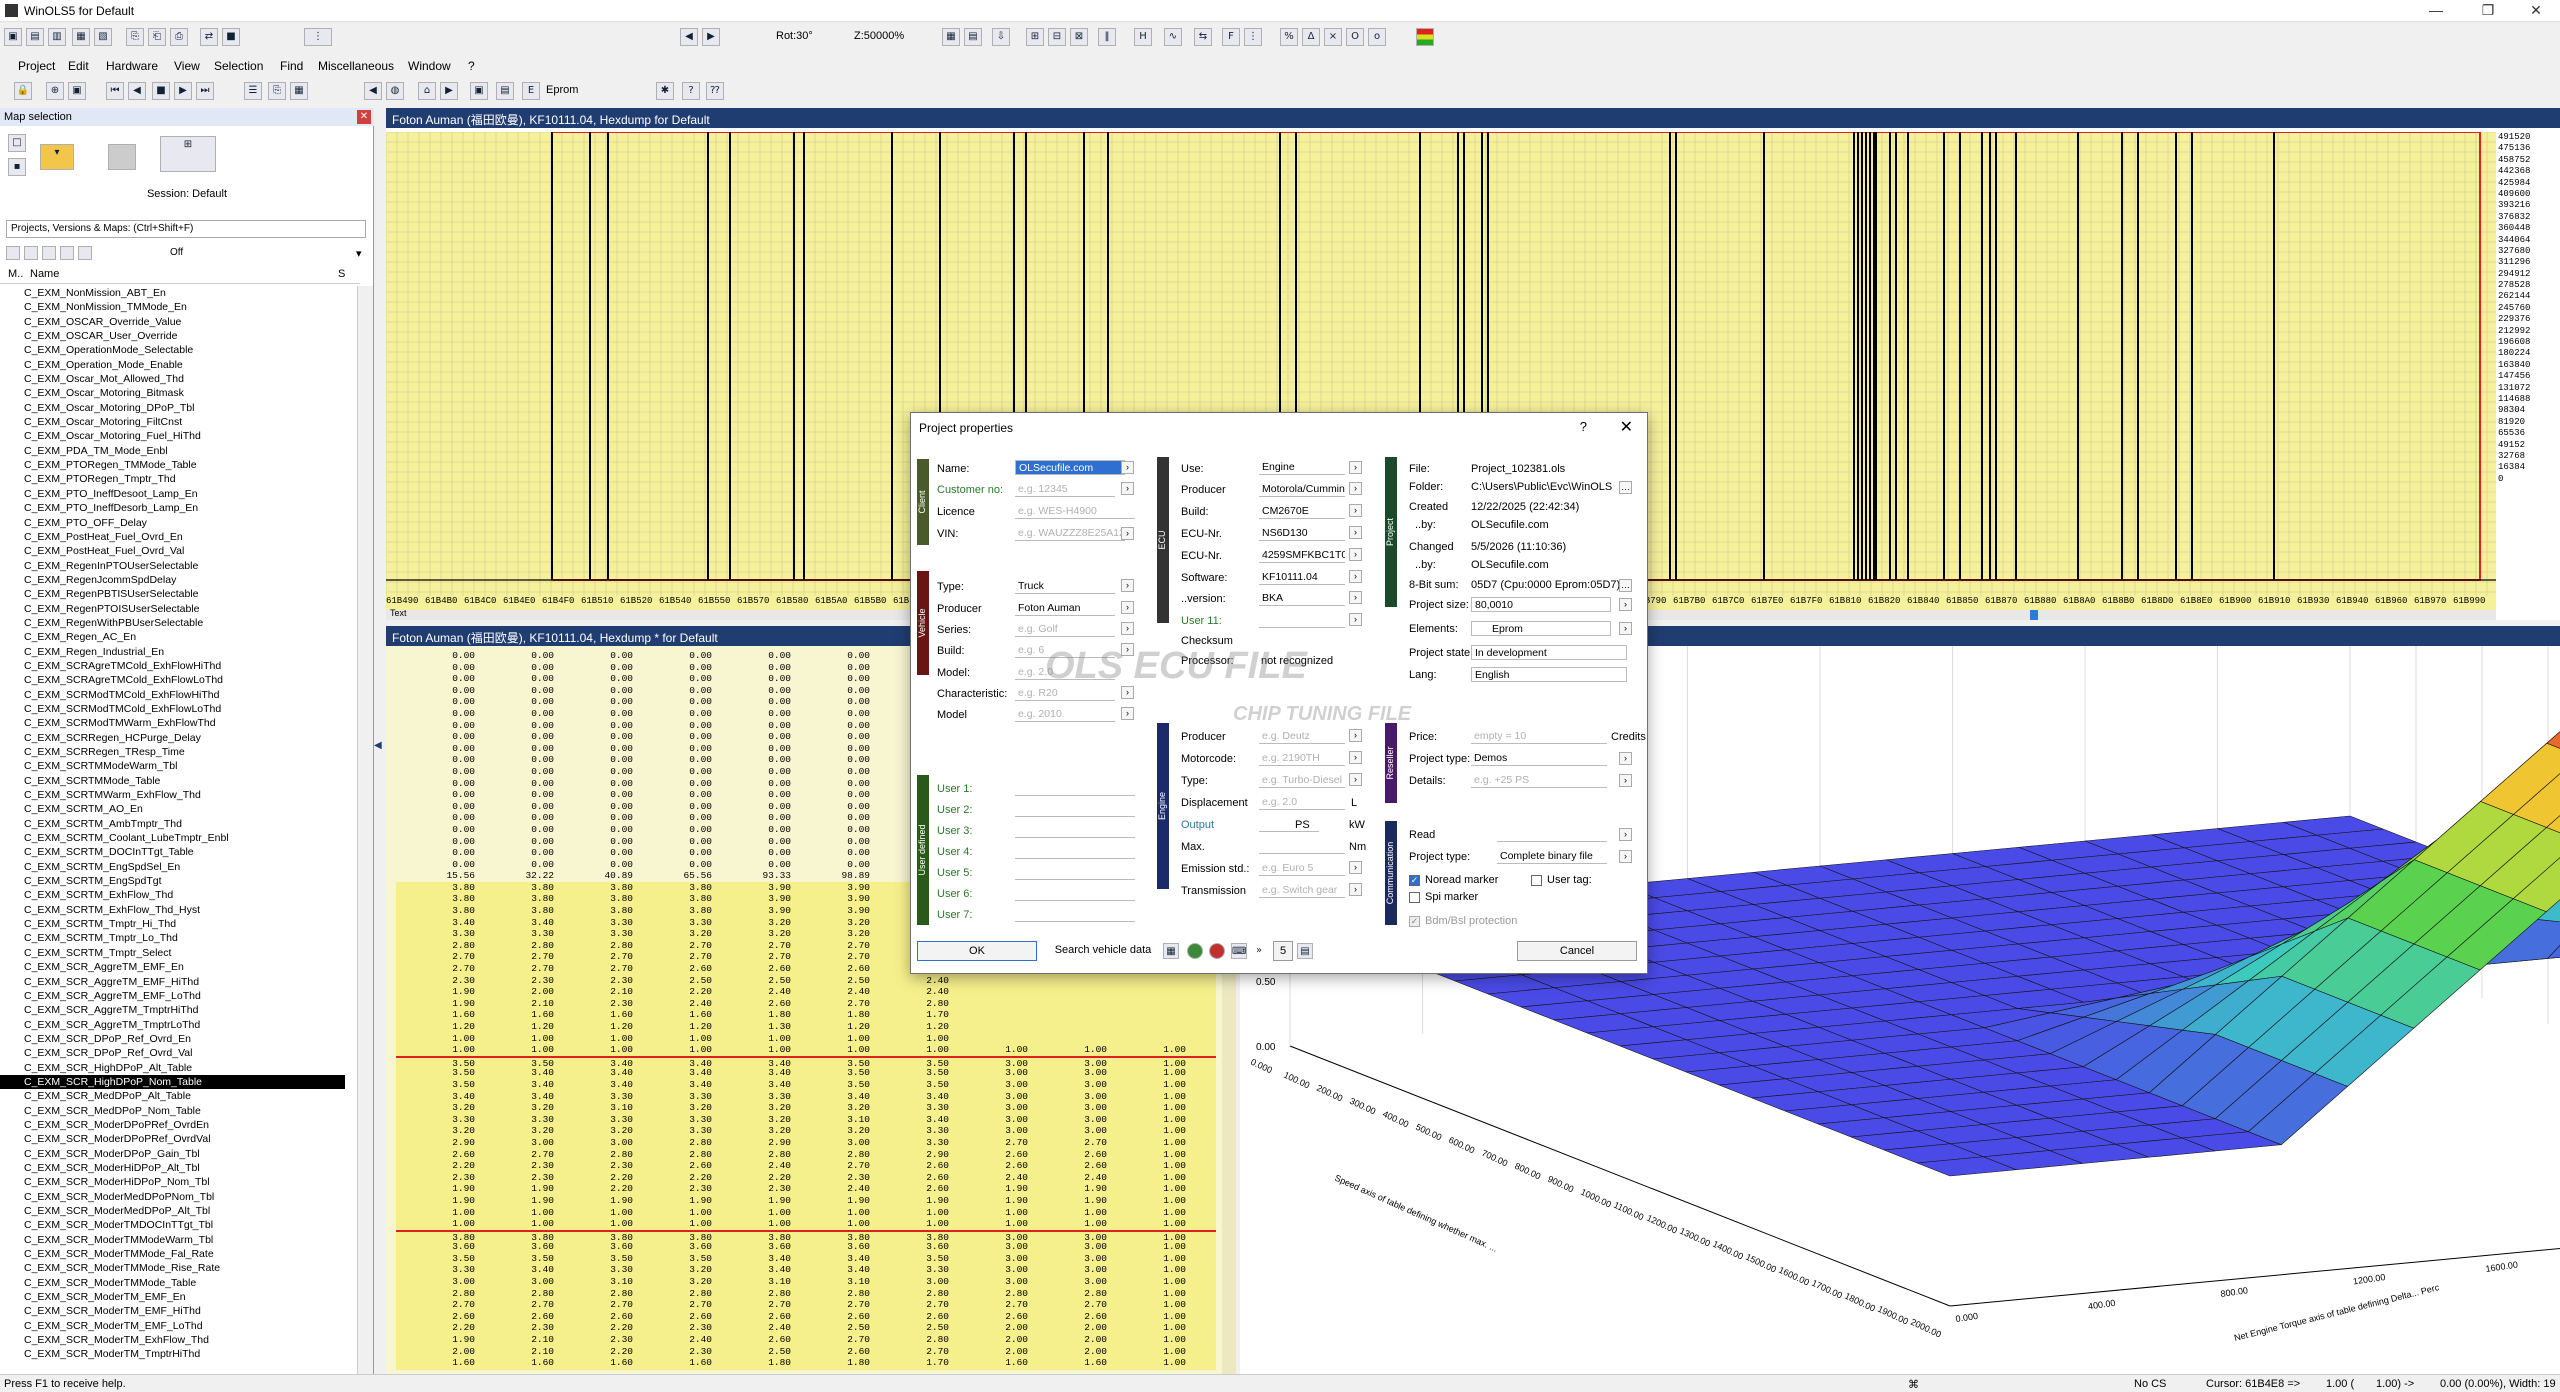 This screenshot has width=2560, height=1392. I want to click on table-row: 2.90 3.00 3.00 2.80 2.90 3.00 3.30 2.70 2.70 1.00, so click(806, 1142).